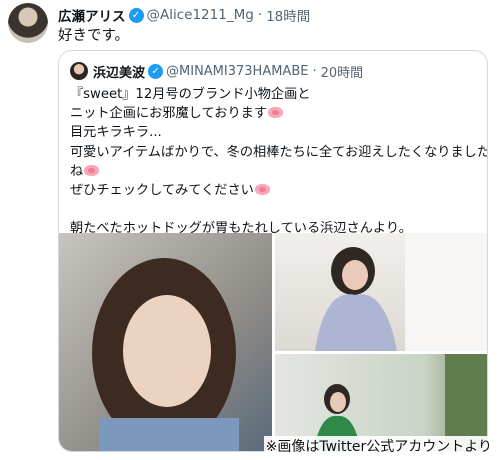 This screenshot has width=500, height=460. Describe the element at coordinates (237, 71) in the screenshot. I see `quoted-author-handle: @MINAMI373HAMABE` at that location.